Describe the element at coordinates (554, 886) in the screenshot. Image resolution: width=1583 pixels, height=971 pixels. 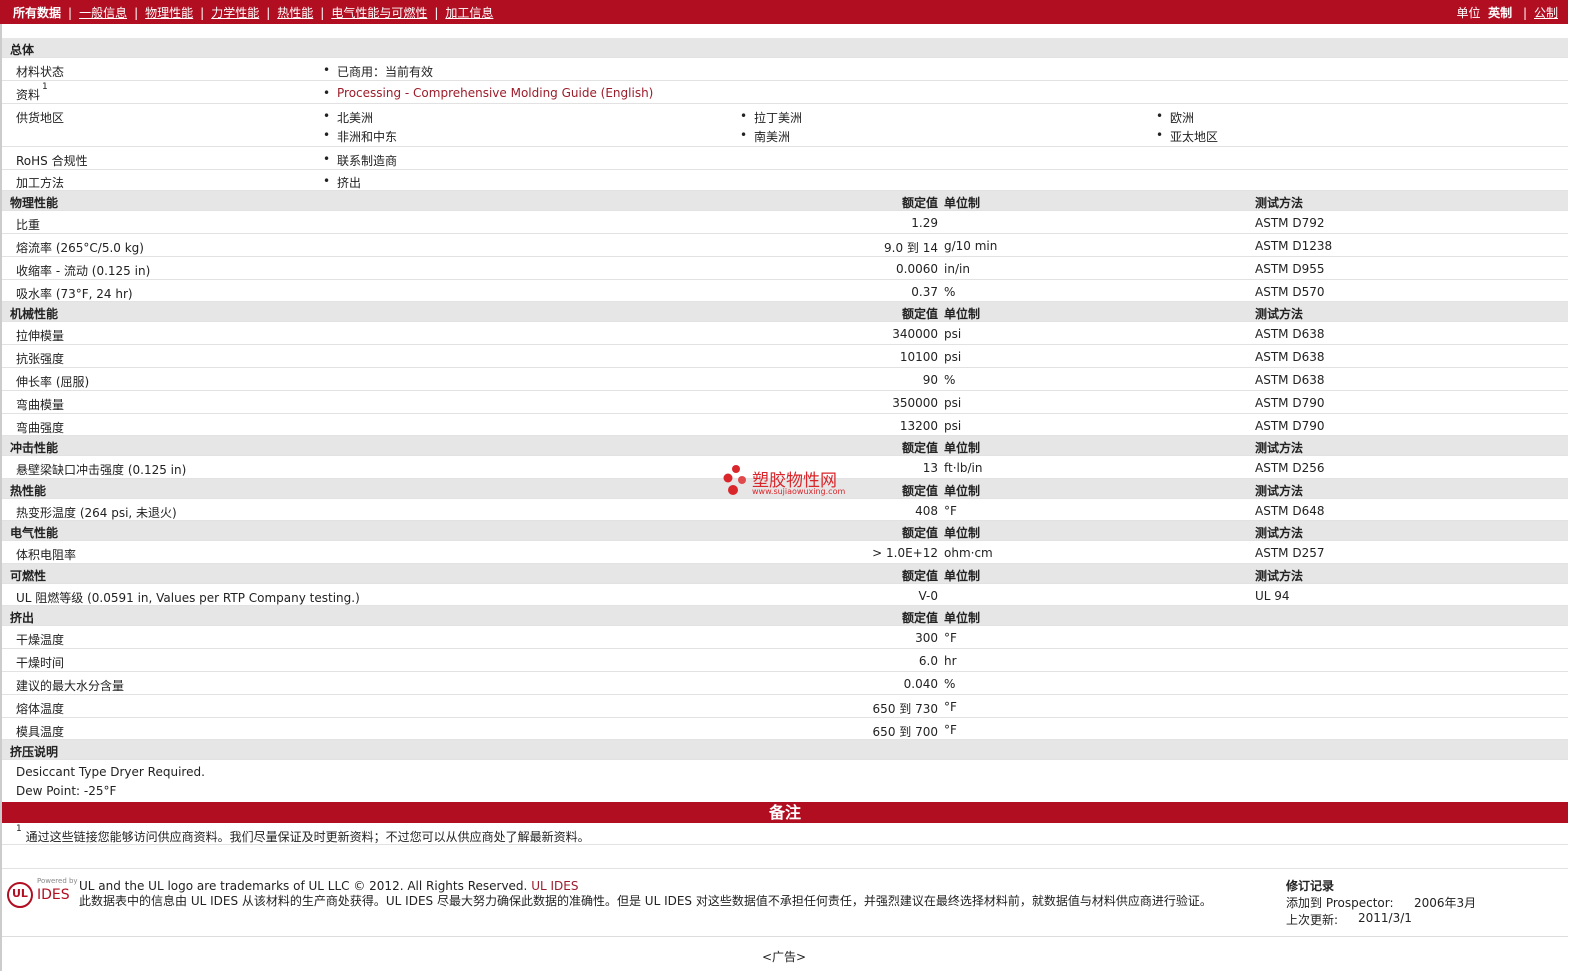
I see `ul-ides-link: UL IDES` at that location.